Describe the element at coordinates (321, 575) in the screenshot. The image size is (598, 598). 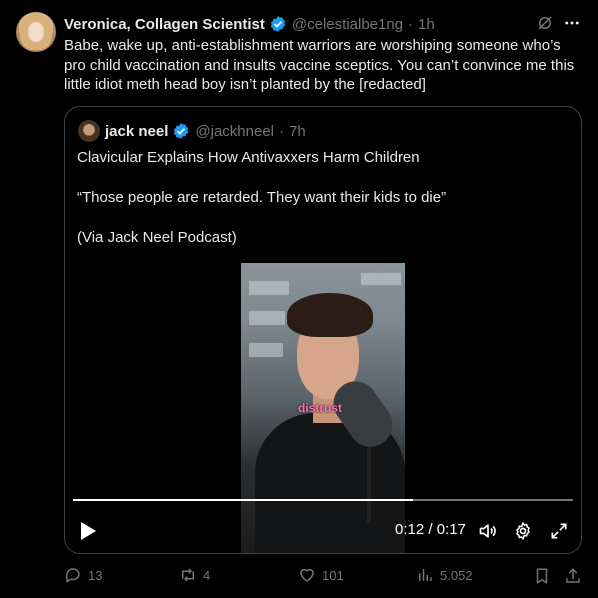
I see `like-button: 101` at that location.